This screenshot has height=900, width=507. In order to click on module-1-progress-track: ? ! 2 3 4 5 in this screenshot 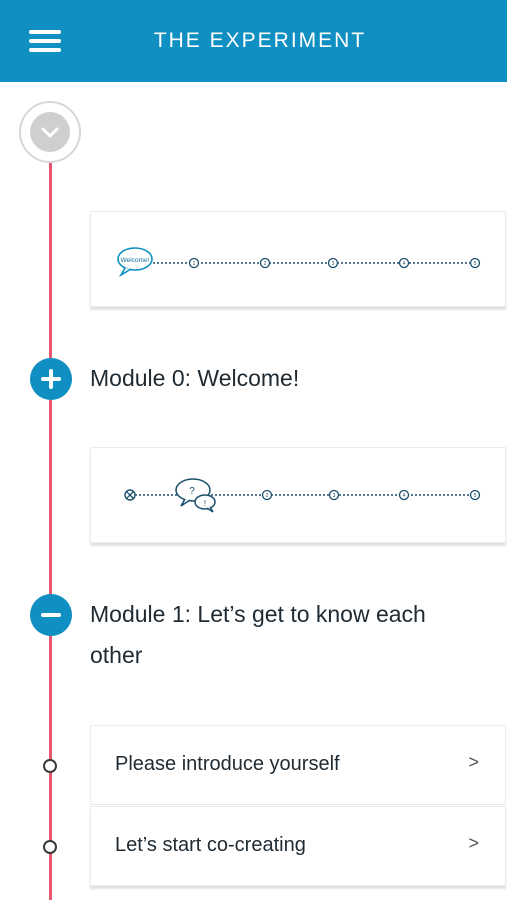, I will do `click(302, 495)`.